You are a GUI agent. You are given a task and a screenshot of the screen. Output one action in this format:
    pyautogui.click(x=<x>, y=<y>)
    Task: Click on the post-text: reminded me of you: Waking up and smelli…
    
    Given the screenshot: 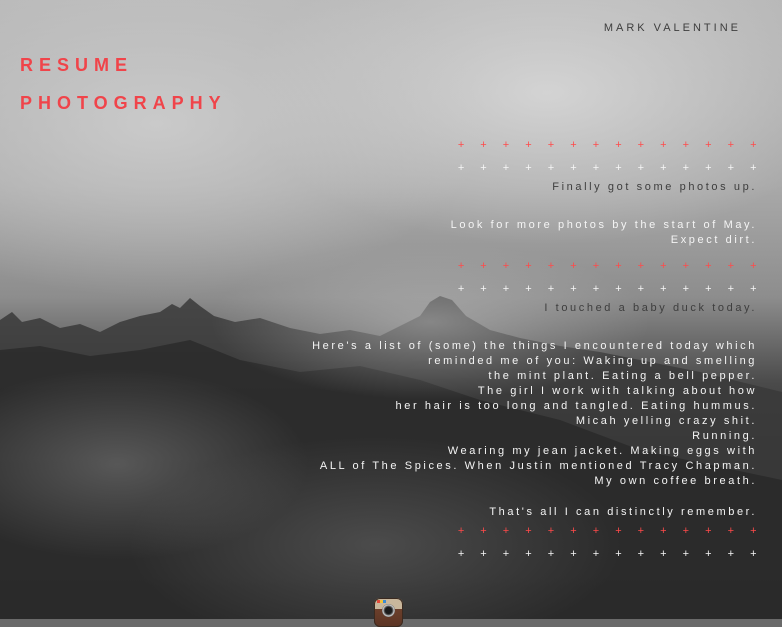 What is the action you would take?
    pyautogui.click(x=592, y=361)
    